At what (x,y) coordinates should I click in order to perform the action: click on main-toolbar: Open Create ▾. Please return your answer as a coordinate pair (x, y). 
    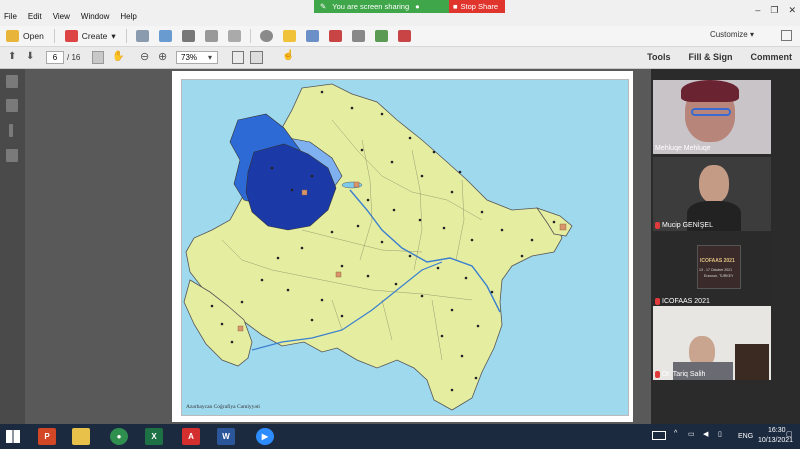
    Looking at the image, I should click on (400, 36).